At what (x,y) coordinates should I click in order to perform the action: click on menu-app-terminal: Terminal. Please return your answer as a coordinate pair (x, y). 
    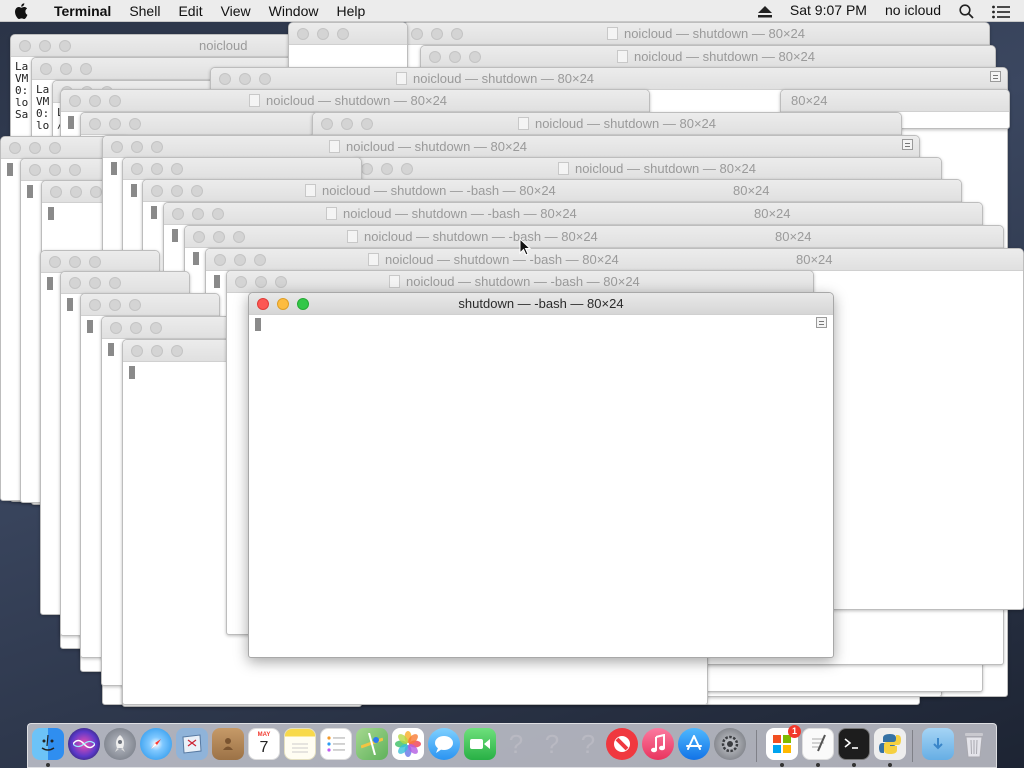
    Looking at the image, I should click on (81, 11).